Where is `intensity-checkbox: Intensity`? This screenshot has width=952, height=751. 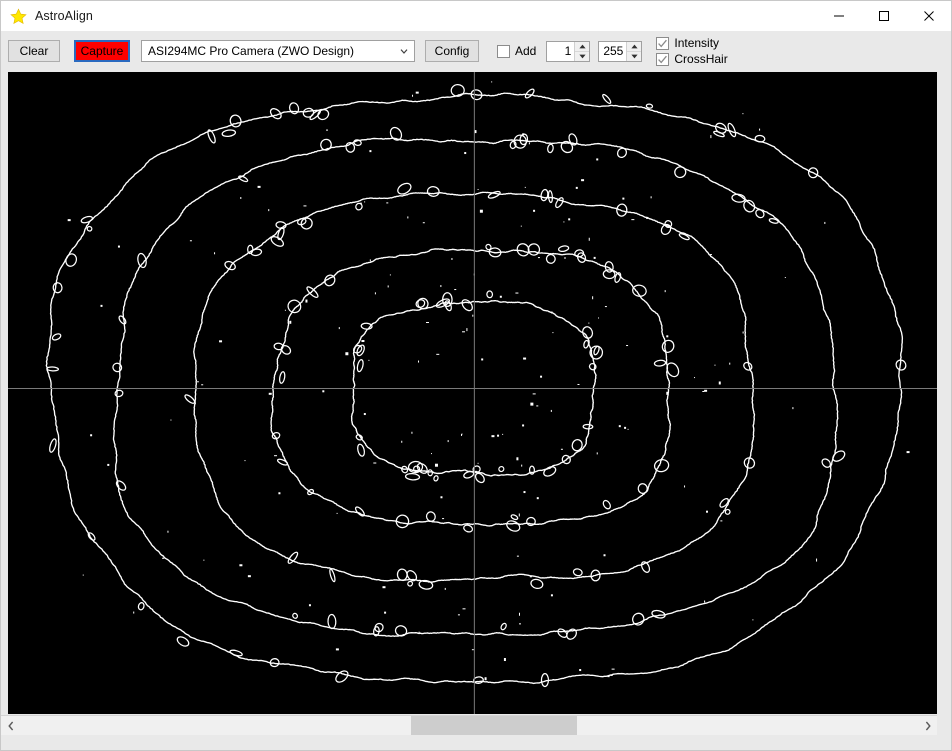
intensity-checkbox: Intensity is located at coordinates (691, 43).